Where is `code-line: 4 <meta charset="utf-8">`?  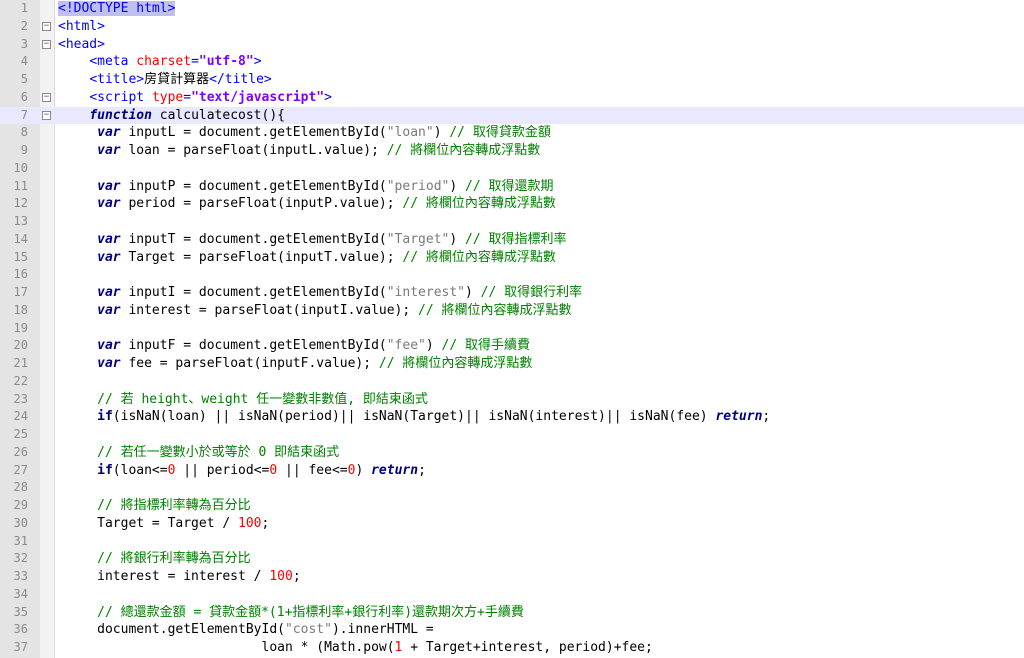 code-line: 4 <meta charset="utf-8"> is located at coordinates (512, 62).